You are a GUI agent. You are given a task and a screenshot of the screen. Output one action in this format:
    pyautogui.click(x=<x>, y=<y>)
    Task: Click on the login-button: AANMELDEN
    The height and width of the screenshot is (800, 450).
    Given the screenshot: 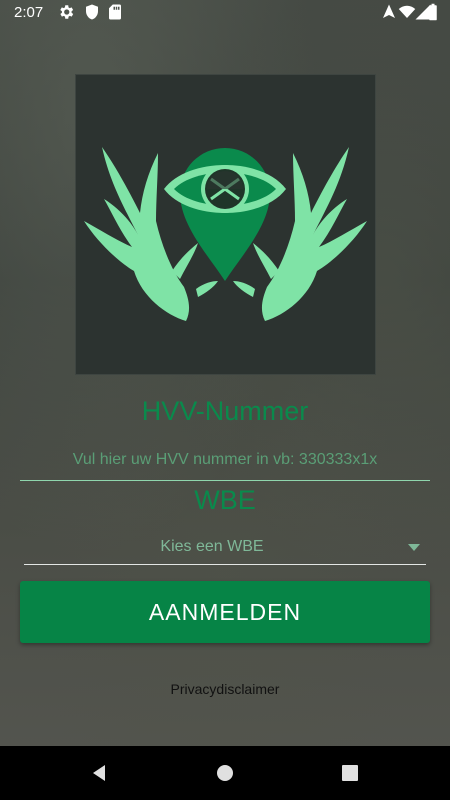 What is the action you would take?
    pyautogui.click(x=225, y=612)
    